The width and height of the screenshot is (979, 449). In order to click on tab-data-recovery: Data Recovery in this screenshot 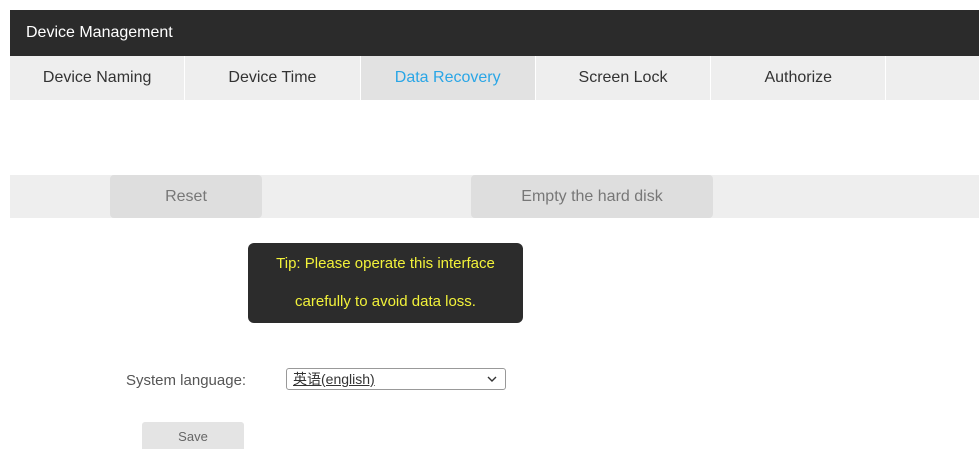, I will do `click(448, 78)`.